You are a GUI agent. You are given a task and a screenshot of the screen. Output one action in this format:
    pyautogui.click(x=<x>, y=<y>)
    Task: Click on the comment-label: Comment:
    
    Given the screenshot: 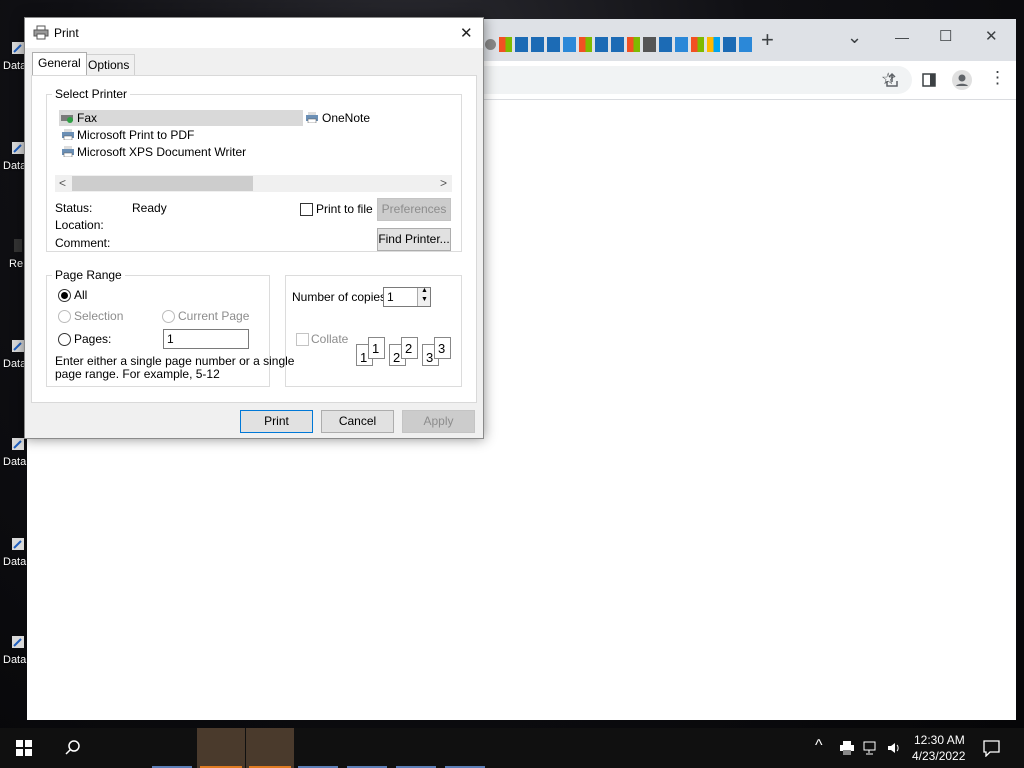 What is the action you would take?
    pyautogui.click(x=83, y=243)
    